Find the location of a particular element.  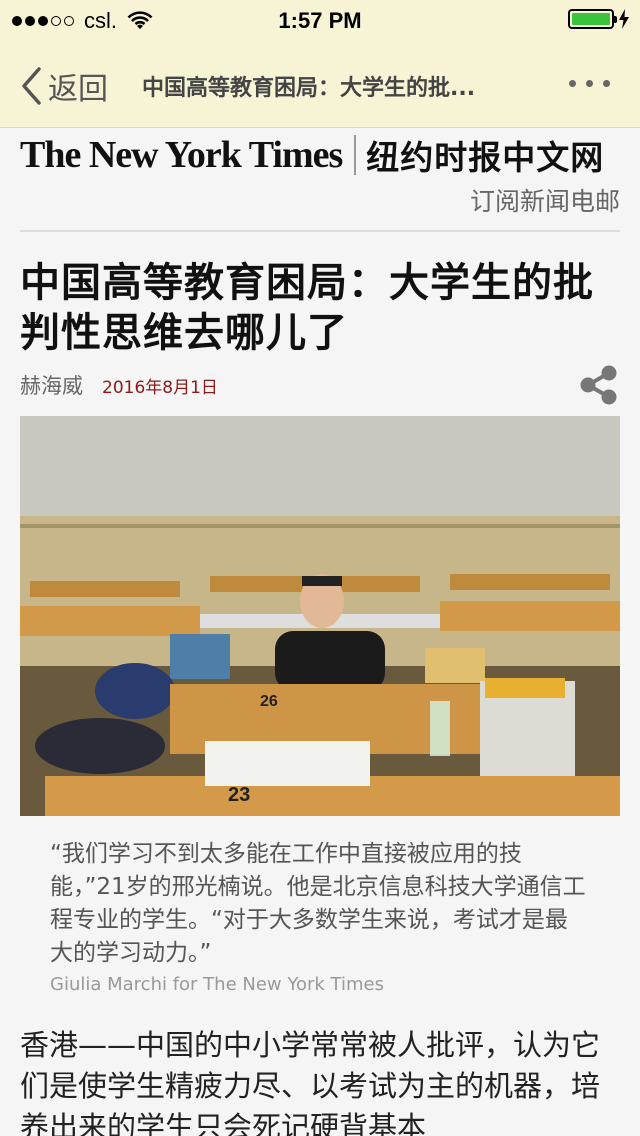

nyt-logo: The New York Times is located at coordinates (181, 155).